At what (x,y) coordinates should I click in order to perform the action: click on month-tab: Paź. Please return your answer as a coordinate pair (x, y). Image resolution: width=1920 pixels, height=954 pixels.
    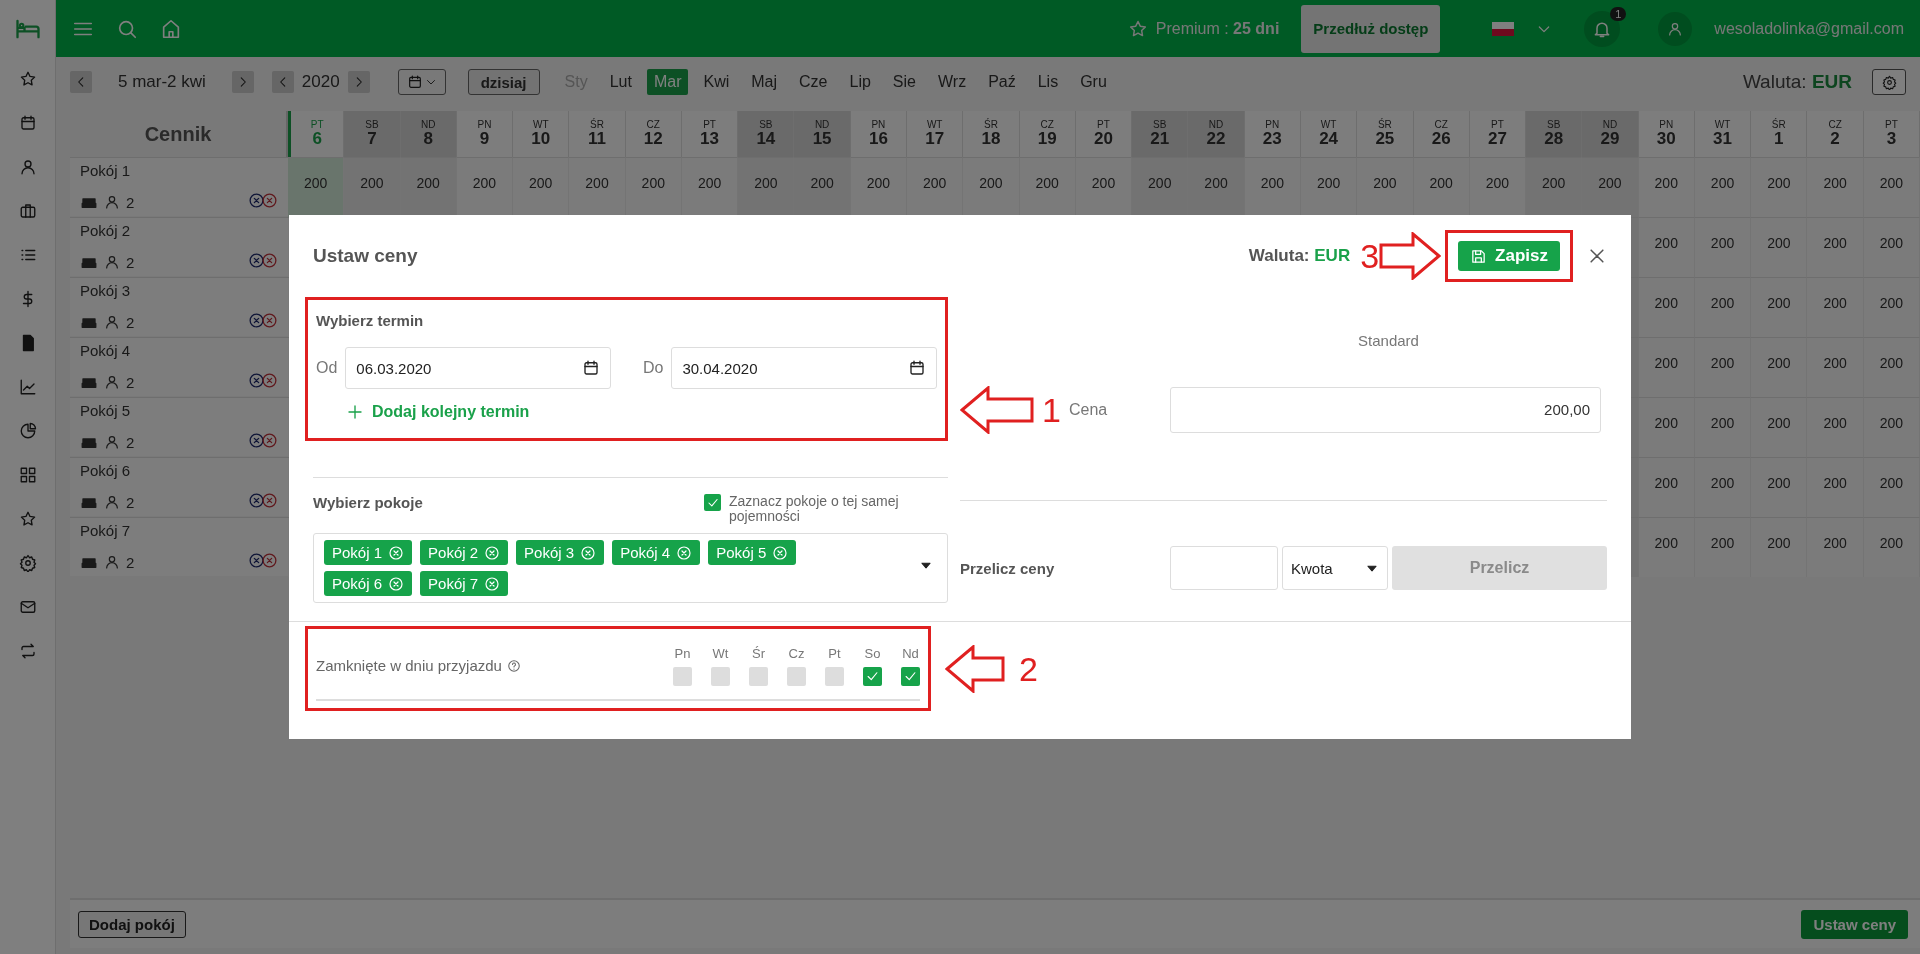
    Looking at the image, I should click on (1002, 82).